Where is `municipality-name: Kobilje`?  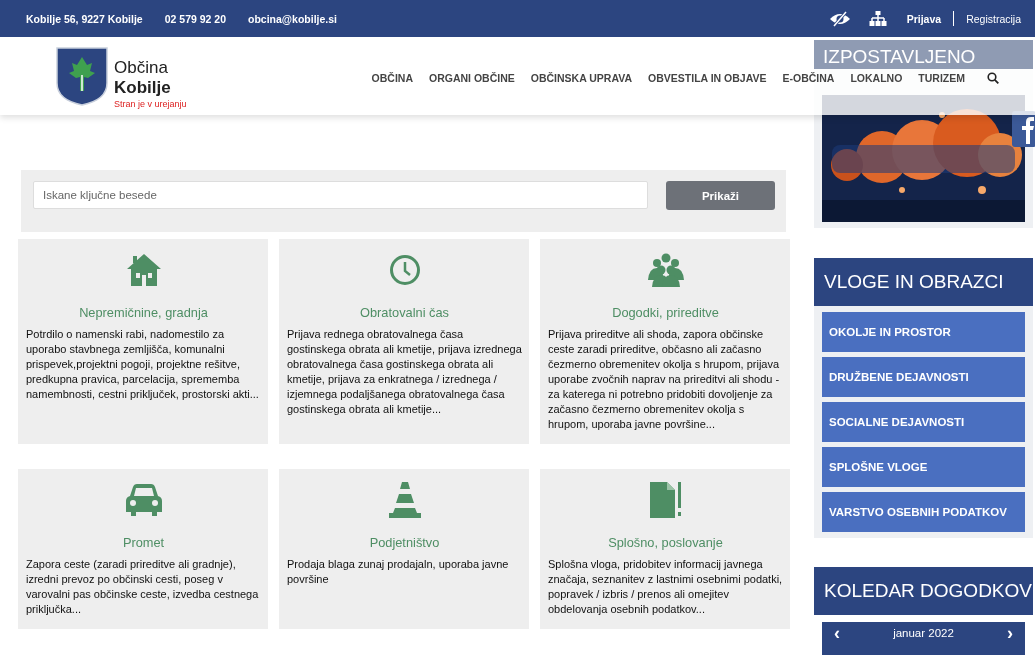
municipality-name: Kobilje is located at coordinates (143, 87).